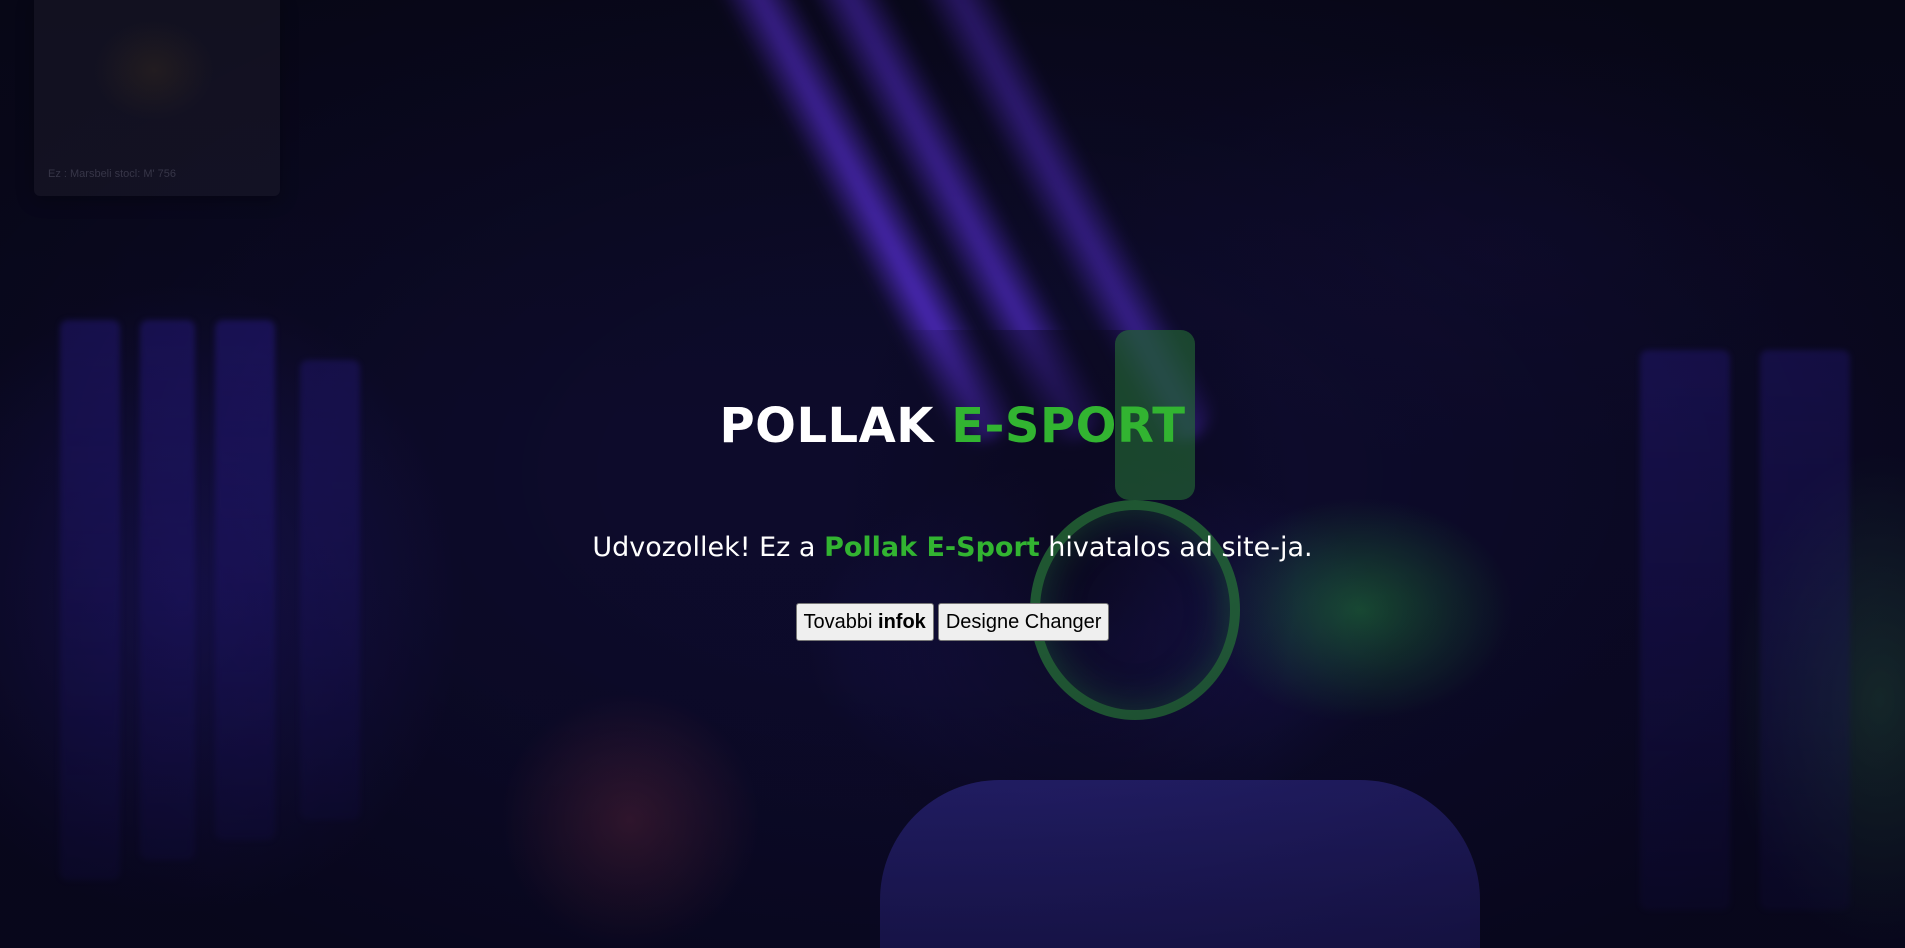  What do you see at coordinates (838, 622) in the screenshot?
I see `more-info-prefix: Tovabbi` at bounding box center [838, 622].